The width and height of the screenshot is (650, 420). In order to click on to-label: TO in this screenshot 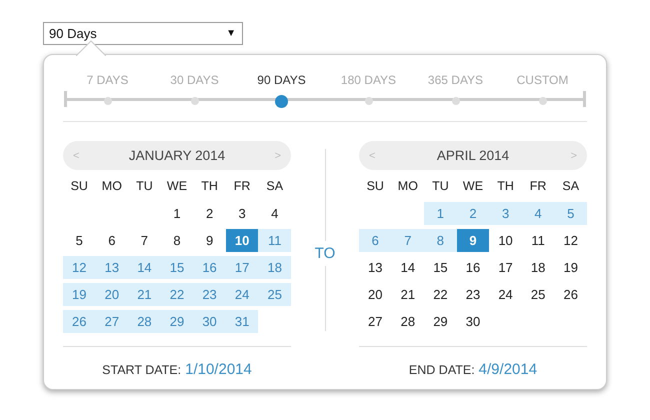, I will do `click(325, 253)`.